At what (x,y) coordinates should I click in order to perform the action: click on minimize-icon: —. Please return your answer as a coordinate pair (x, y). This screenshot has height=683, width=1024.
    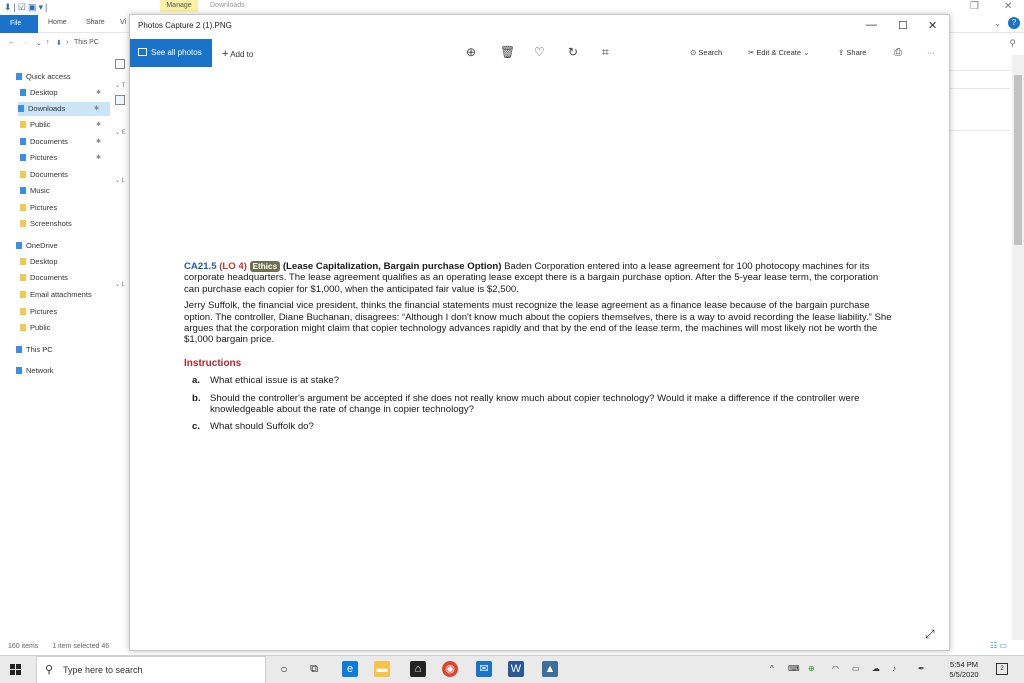
    Looking at the image, I should click on (871, 25).